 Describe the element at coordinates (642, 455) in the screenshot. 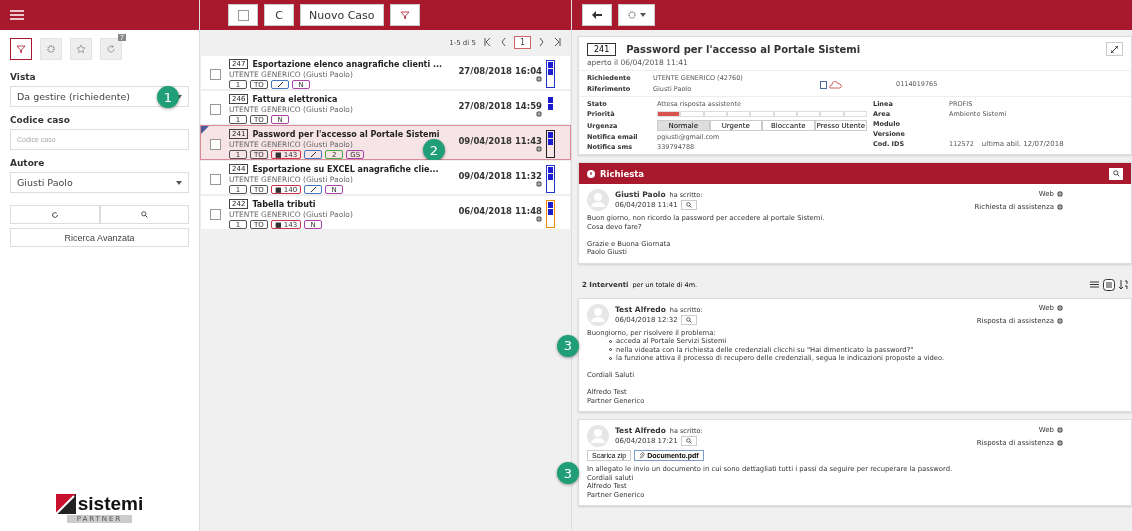

I see `paperclip-icon` at that location.